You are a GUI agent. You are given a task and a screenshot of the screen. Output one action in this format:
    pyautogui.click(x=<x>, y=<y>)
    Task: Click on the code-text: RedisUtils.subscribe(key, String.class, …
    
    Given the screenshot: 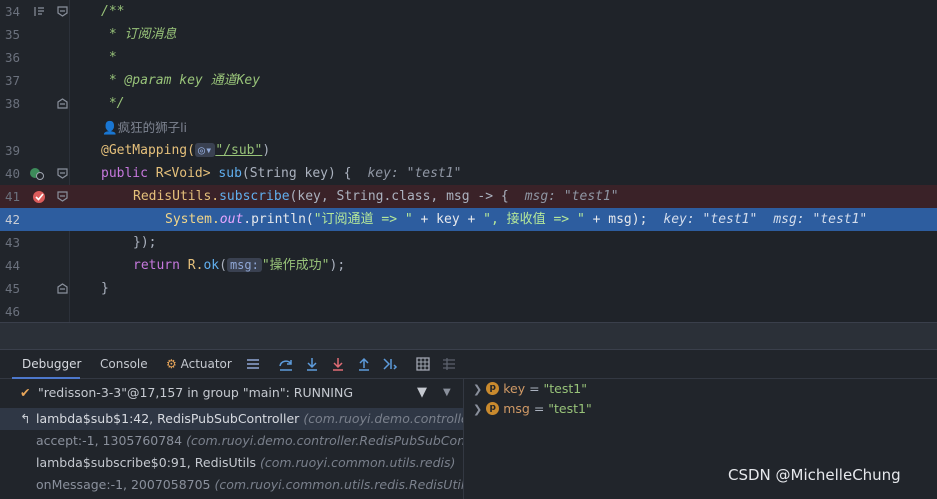 What is the action you would take?
    pyautogui.click(x=376, y=196)
    